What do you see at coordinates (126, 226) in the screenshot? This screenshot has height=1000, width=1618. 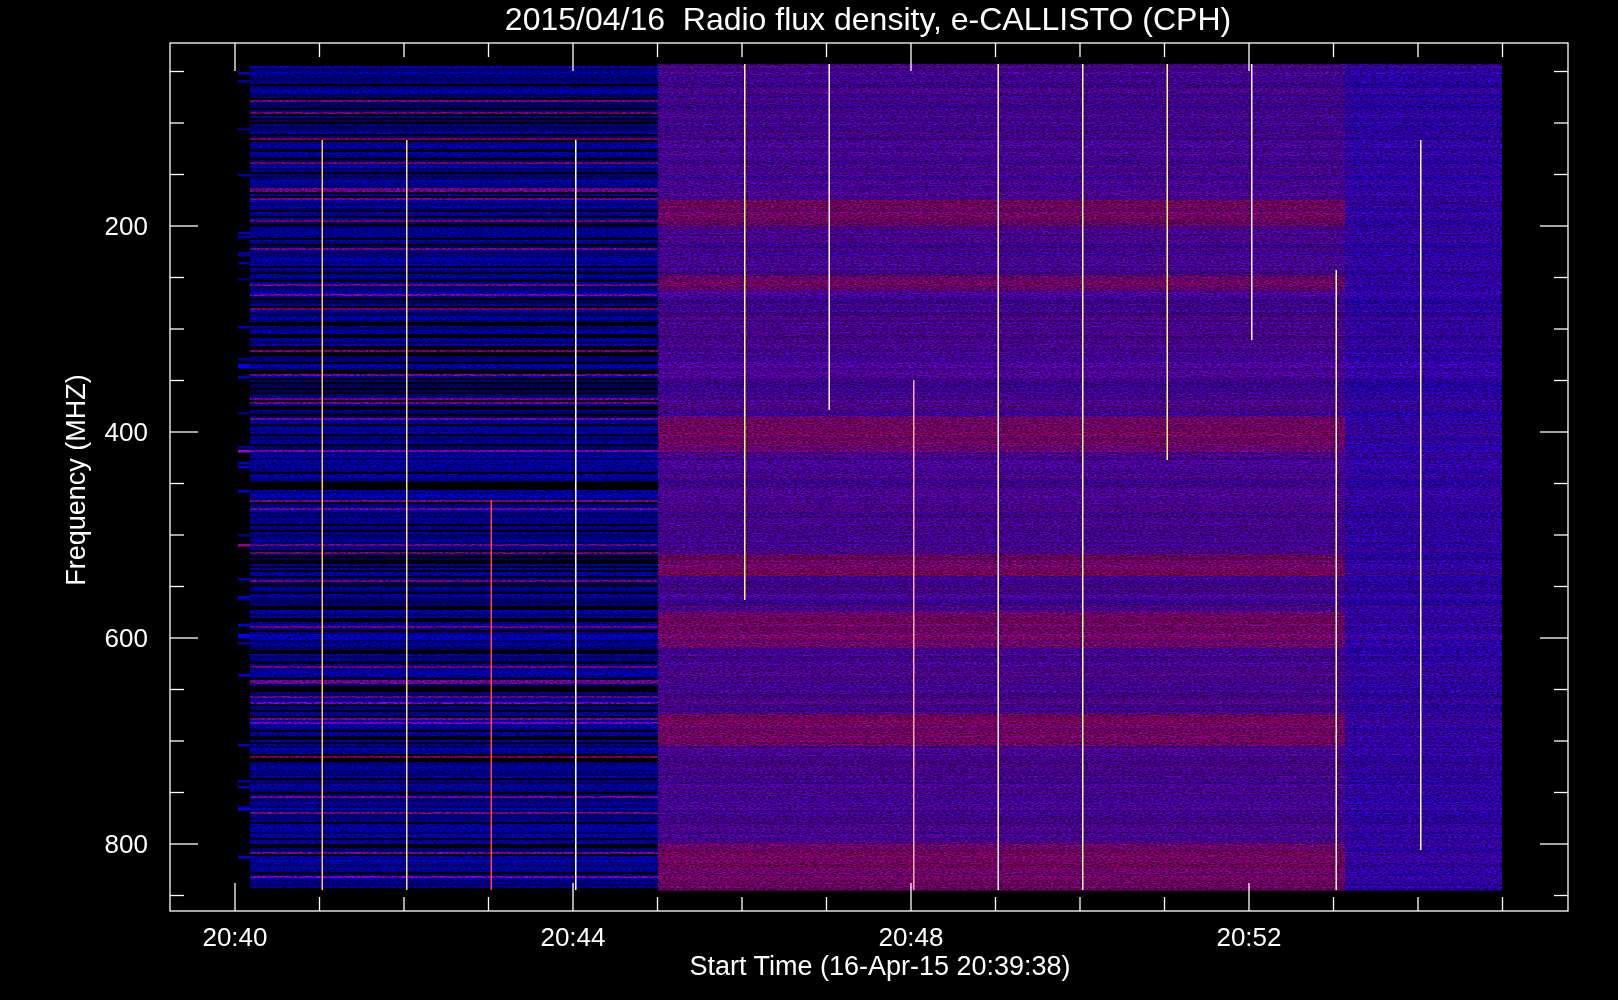 I see `tick-label: 200` at bounding box center [126, 226].